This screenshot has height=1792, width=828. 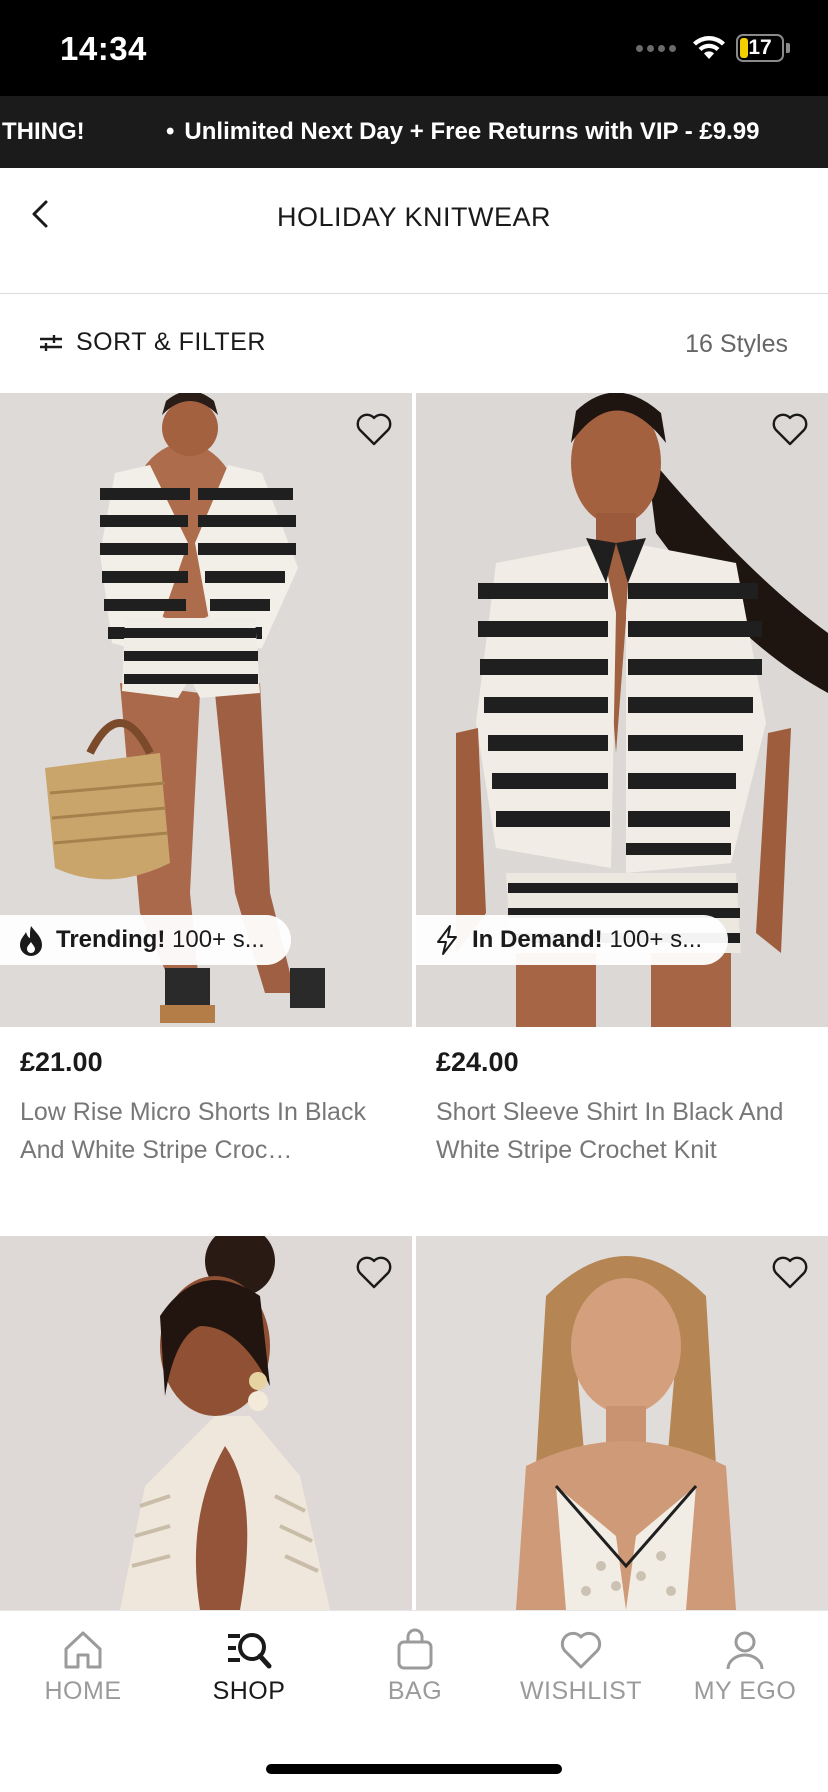 I want to click on tab-my-ego-label: MY EGO, so click(x=745, y=1691).